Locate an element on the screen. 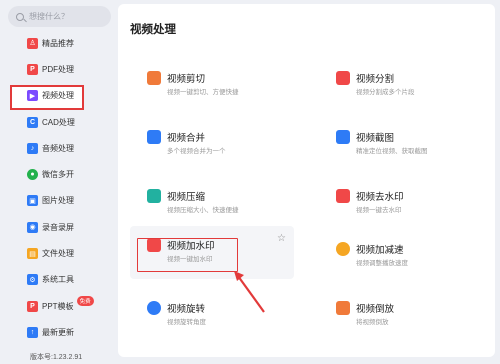  tool-card-video-compress: 视频压缩 视频压缩大小、快速便捷 is located at coordinates (212, 202).